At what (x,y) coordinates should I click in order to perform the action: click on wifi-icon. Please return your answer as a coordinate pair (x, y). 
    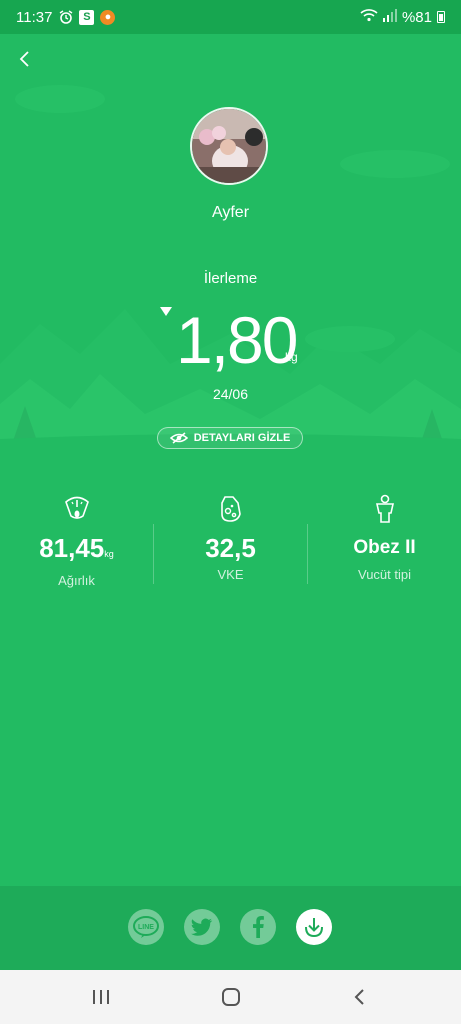
    Looking at the image, I should click on (369, 17).